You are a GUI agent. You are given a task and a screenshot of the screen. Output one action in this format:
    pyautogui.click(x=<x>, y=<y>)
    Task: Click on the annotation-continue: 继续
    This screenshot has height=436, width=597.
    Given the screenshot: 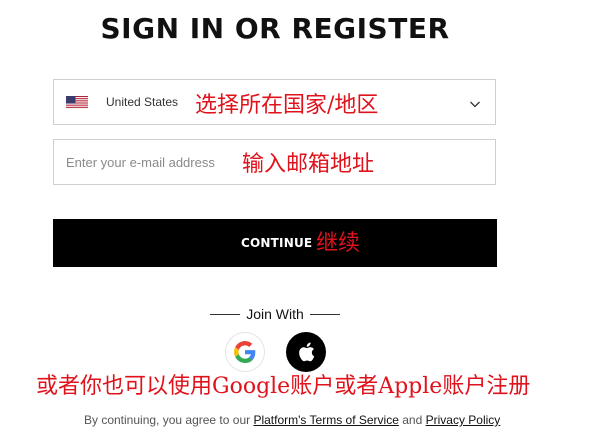 What is the action you would take?
    pyautogui.click(x=338, y=243)
    